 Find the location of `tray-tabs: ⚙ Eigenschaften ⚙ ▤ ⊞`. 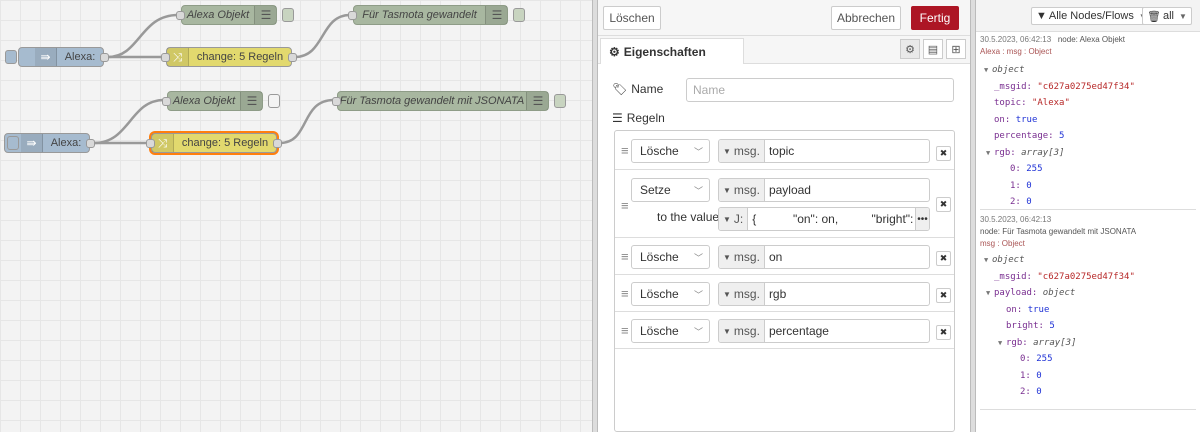

tray-tabs: ⚙ Eigenschaften ⚙ ▤ ⊞ is located at coordinates (784, 50).